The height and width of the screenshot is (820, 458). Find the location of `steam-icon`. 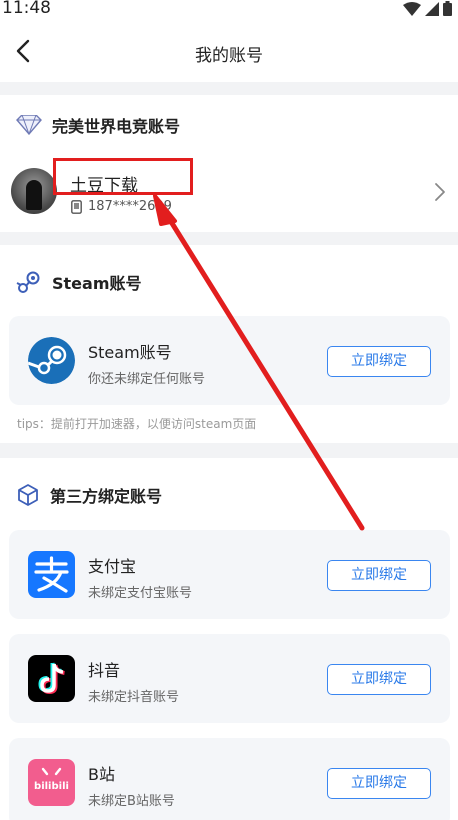

steam-icon is located at coordinates (28, 282).